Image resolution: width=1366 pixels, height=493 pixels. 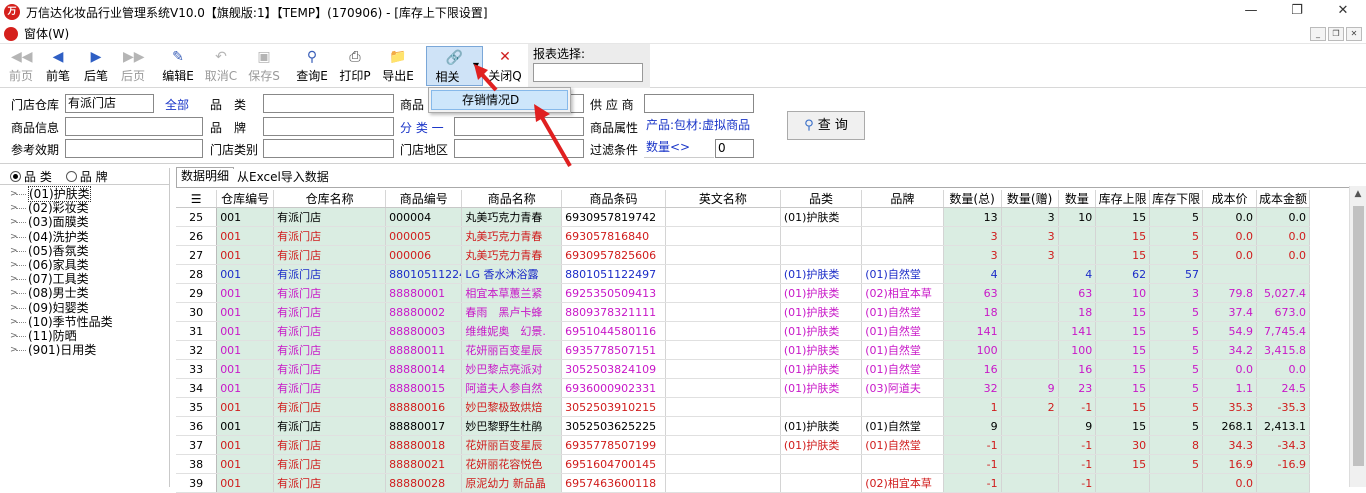 What do you see at coordinates (1358, 336) in the screenshot?
I see `scroll-thumb` at bounding box center [1358, 336].